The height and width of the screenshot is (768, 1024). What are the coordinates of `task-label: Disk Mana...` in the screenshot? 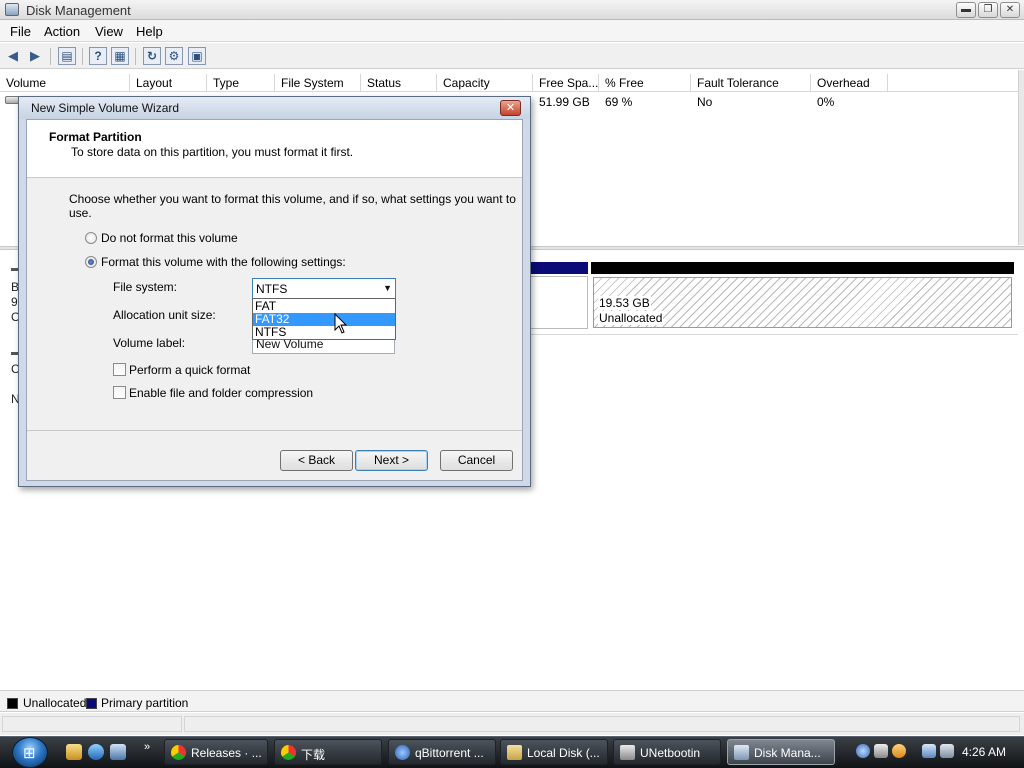 It's located at (787, 753).